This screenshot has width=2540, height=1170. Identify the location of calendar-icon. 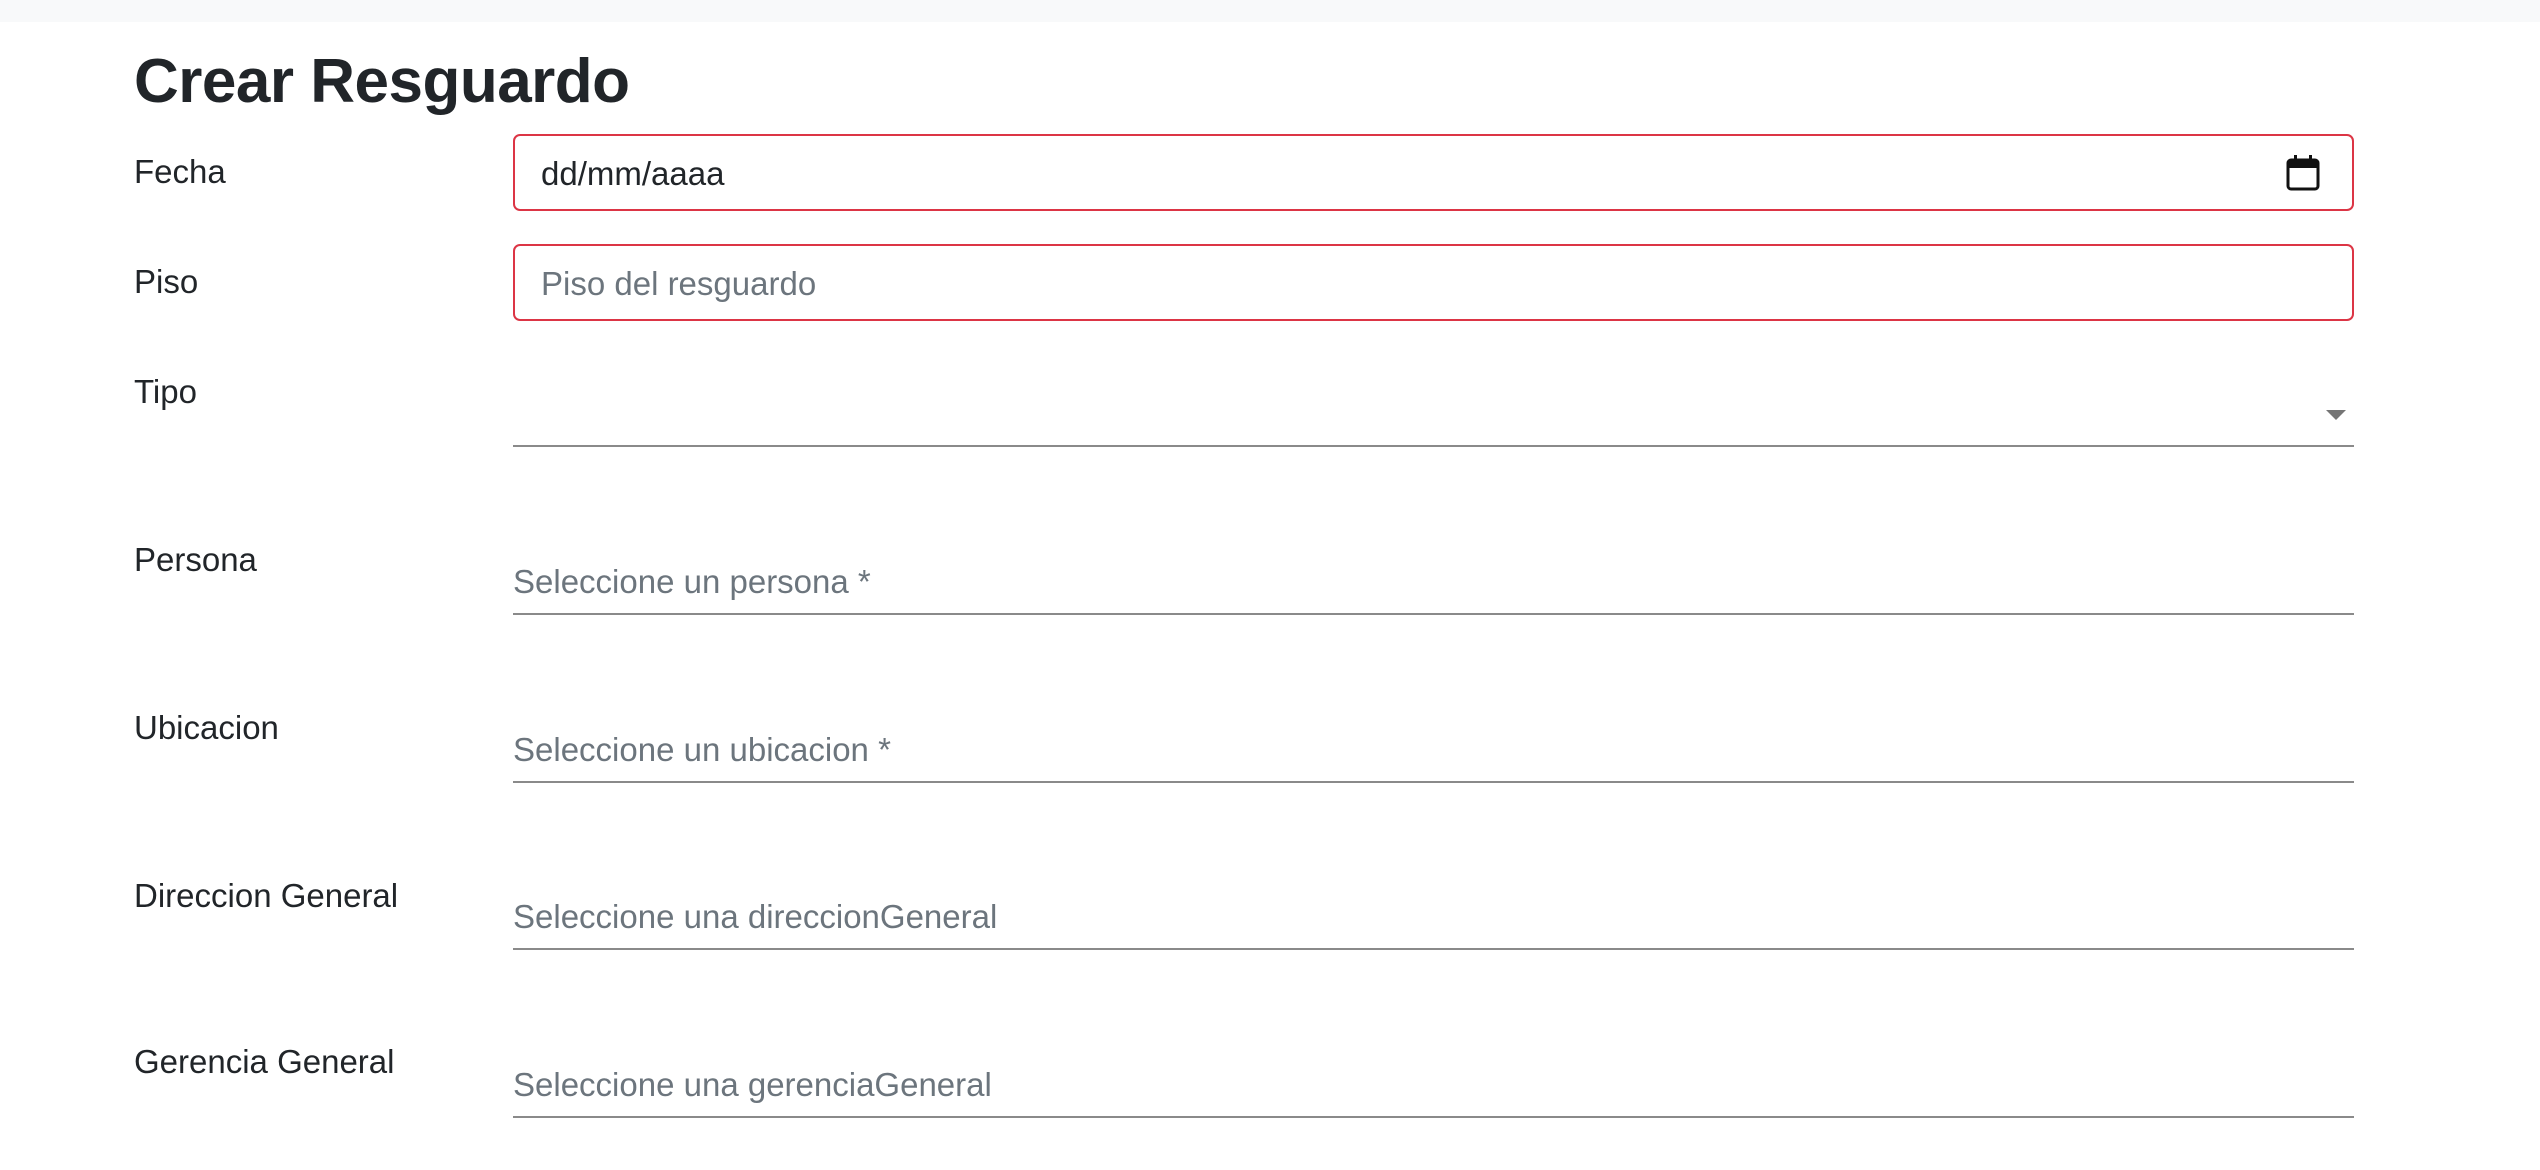
(2303, 173).